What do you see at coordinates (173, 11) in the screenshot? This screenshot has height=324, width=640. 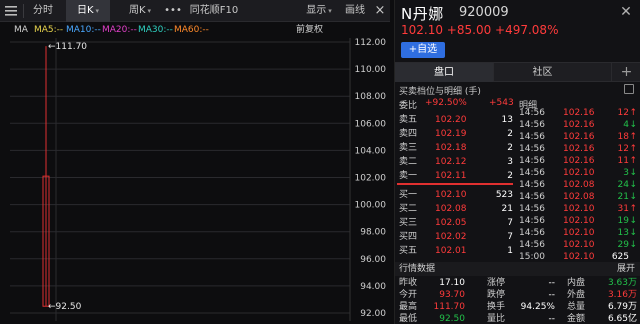 I see `more-periods-button: •••` at bounding box center [173, 11].